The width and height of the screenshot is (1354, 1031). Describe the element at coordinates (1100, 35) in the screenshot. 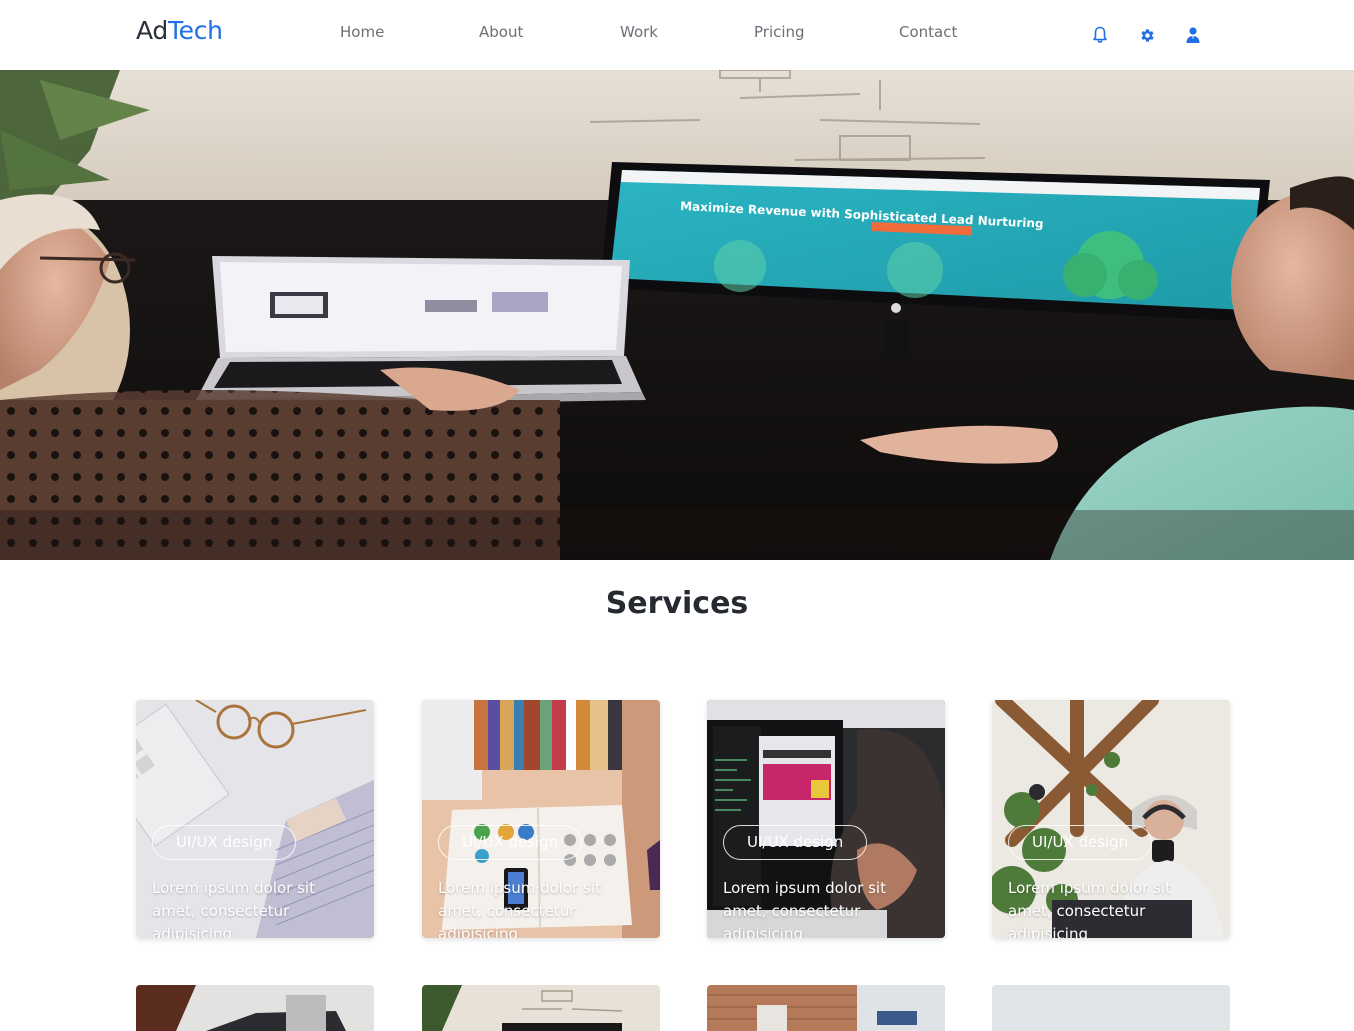

I see `bell-icon` at that location.